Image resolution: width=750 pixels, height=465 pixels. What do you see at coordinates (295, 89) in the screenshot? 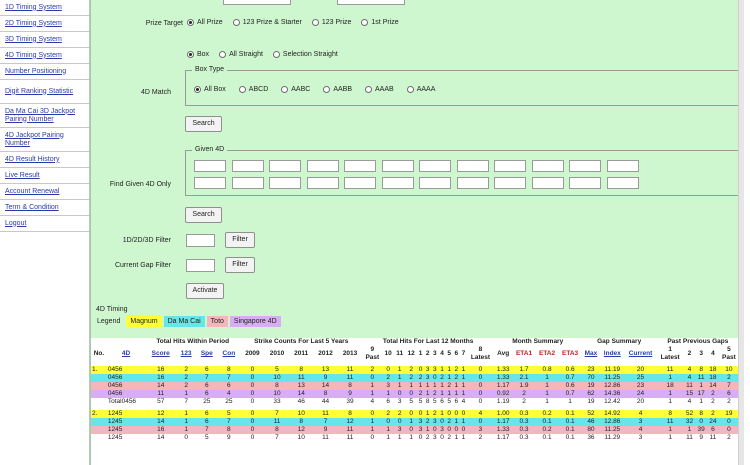
I see `box-type-option-aabc: AABC` at bounding box center [295, 89].